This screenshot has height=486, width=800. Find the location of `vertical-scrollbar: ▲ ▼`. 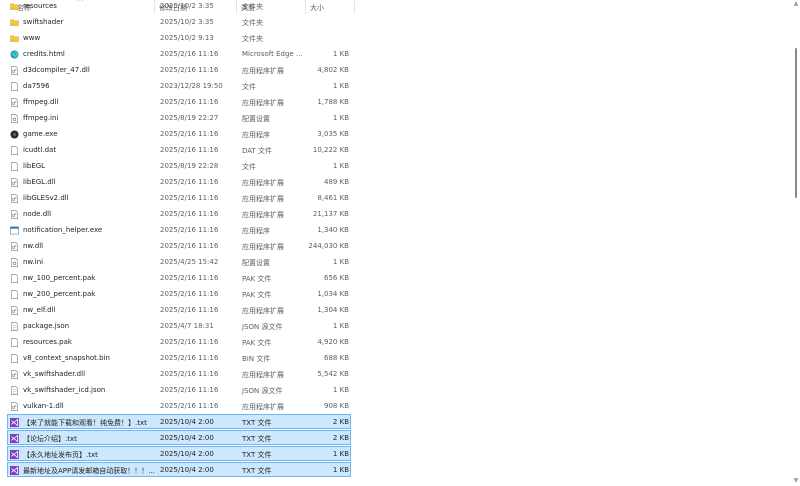

vertical-scrollbar: ▲ ▼ is located at coordinates (796, 243).